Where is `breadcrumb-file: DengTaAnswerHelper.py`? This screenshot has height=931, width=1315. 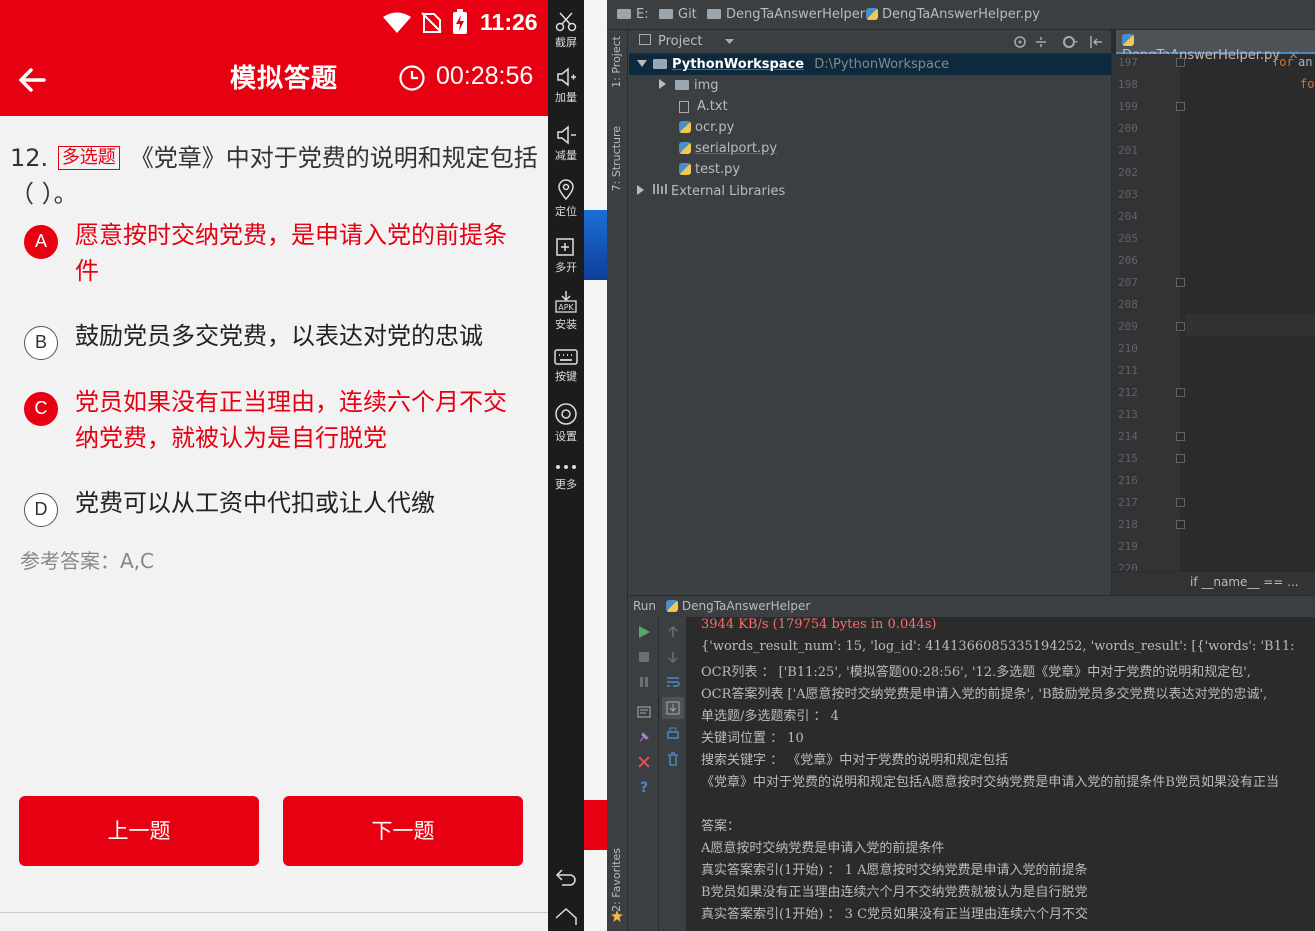
breadcrumb-file: DengTaAnswerHelper.py is located at coordinates (953, 14).